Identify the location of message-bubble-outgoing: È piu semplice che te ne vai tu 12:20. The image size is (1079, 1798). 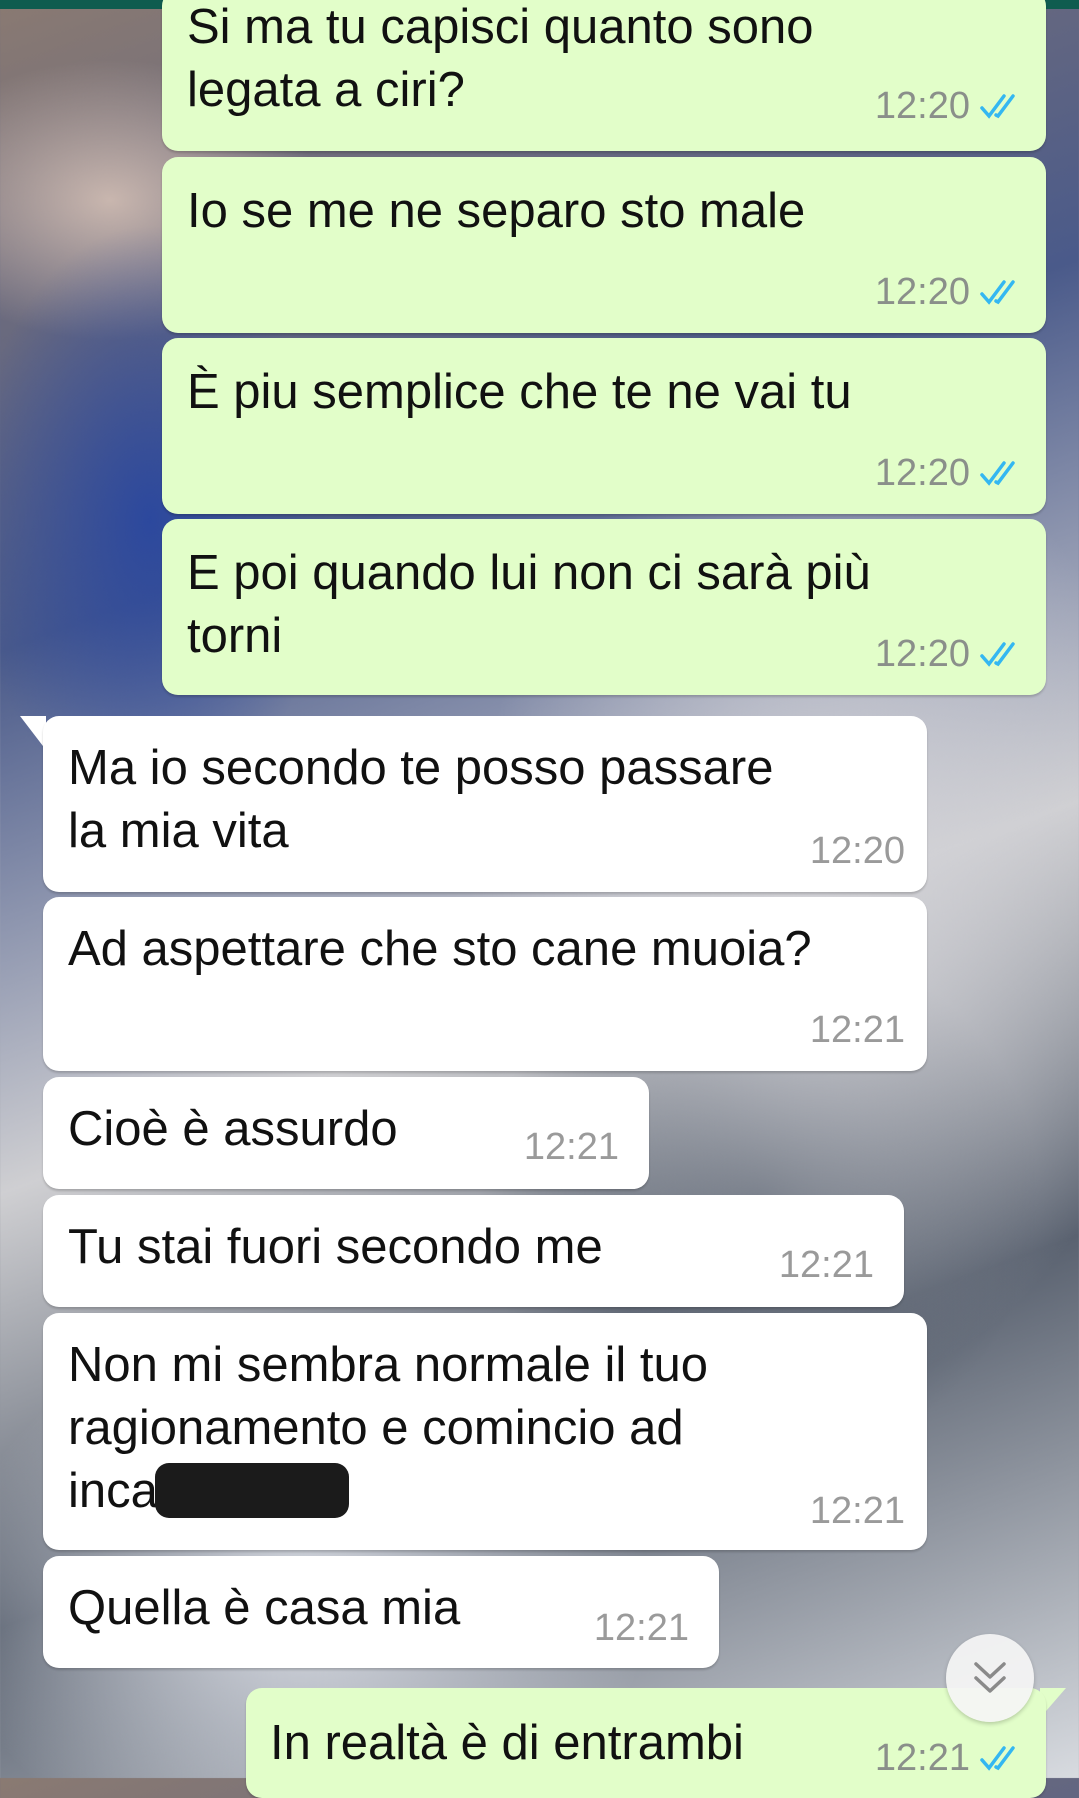
(604, 426).